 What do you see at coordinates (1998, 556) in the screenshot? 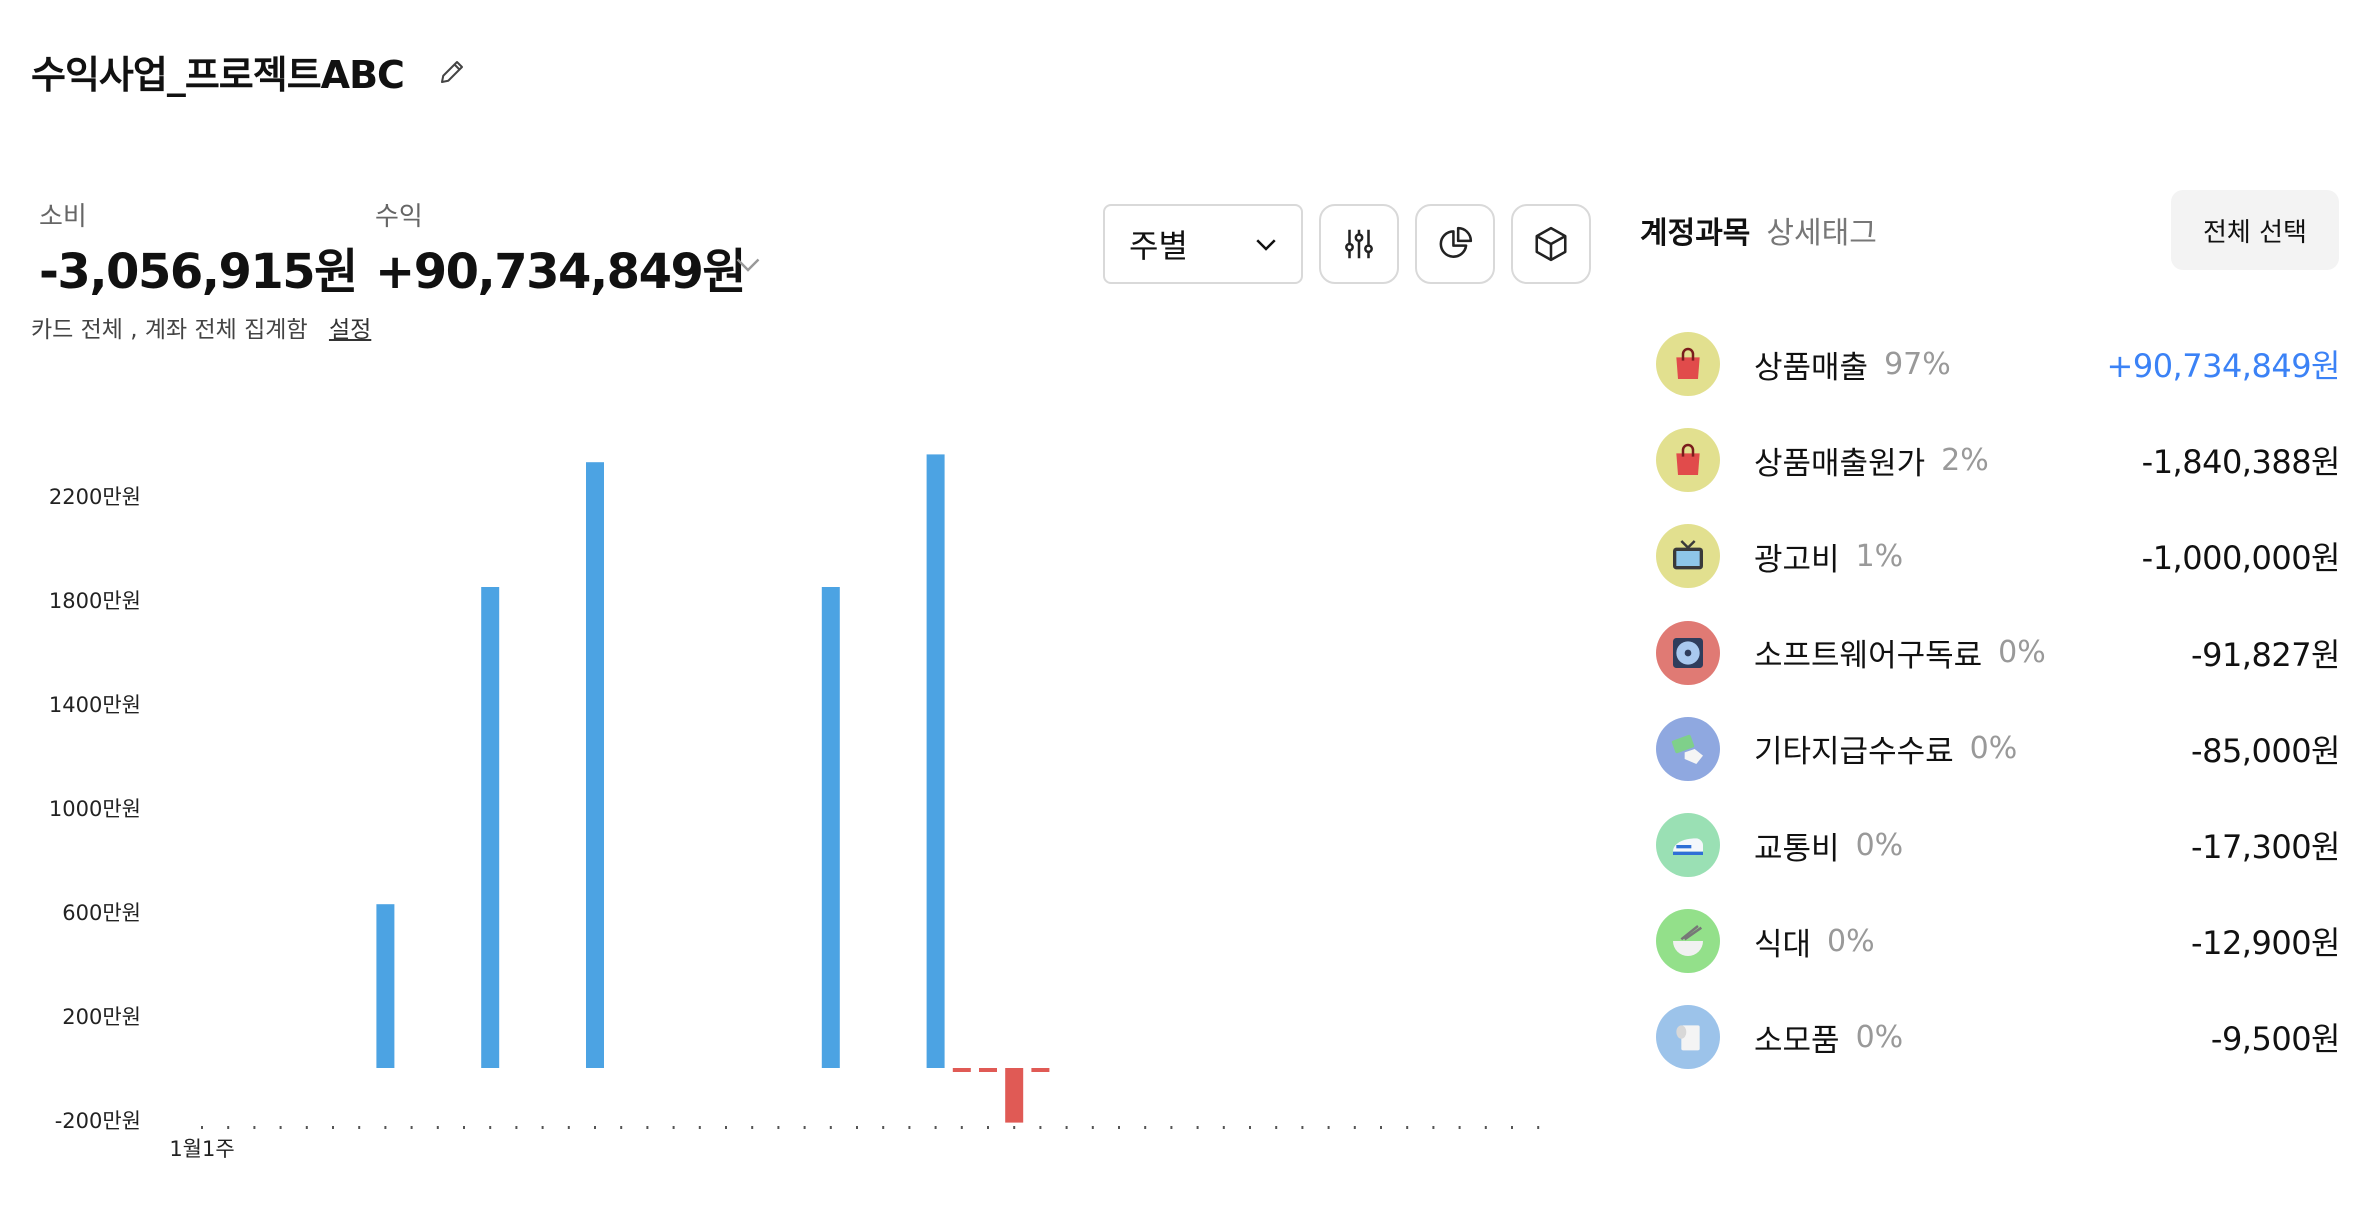
I see `list-item: 광고비 1% -1,000,000원` at bounding box center [1998, 556].